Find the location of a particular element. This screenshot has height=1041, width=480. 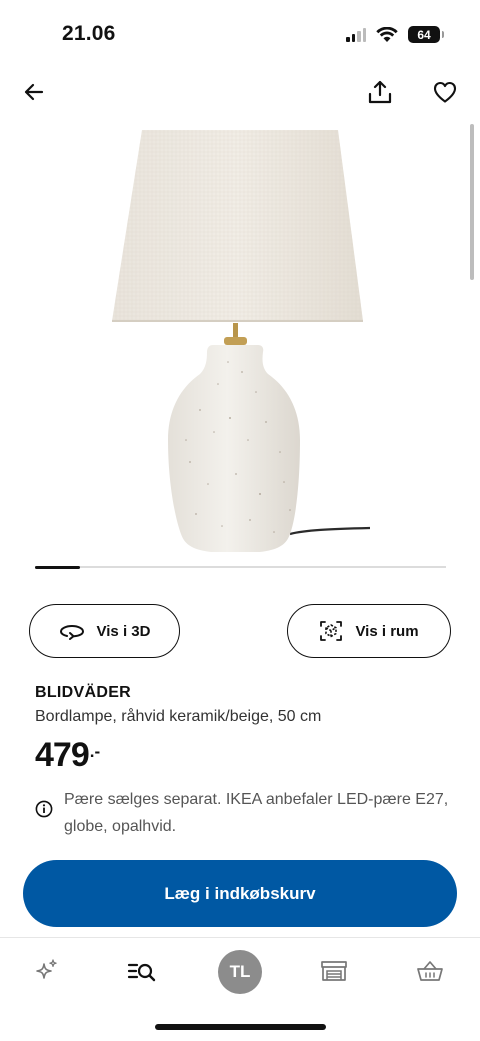

back-button is located at coordinates (34, 92).